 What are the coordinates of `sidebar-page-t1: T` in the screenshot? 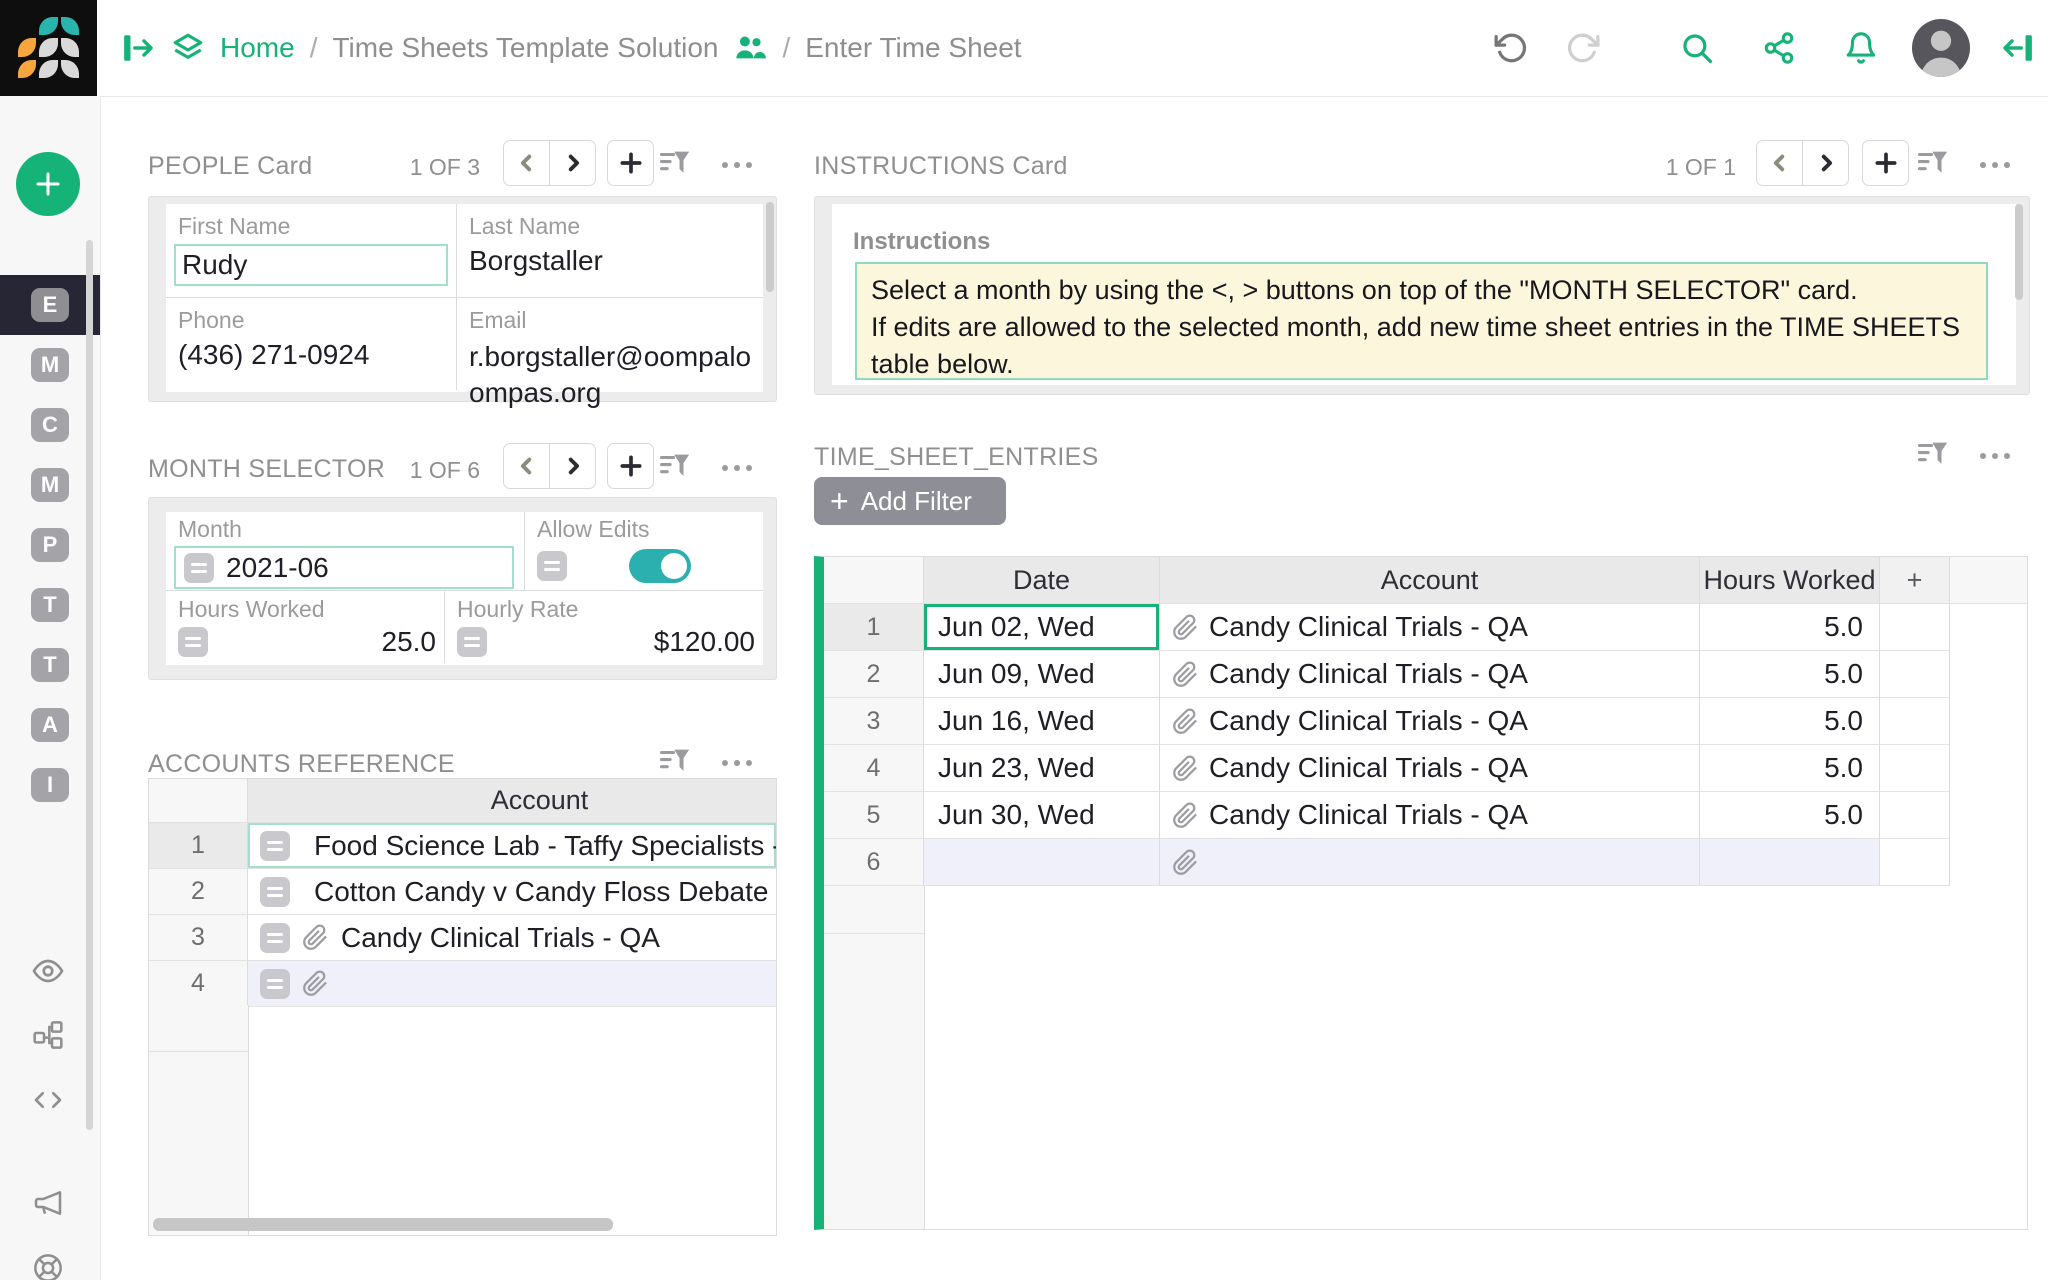 It's located at (50, 605).